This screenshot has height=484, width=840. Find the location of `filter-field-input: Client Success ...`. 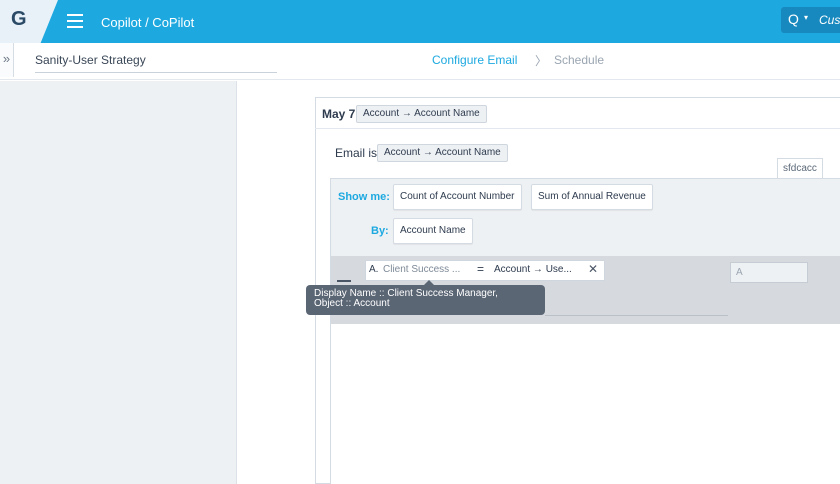

filter-field-input: Client Success ... is located at coordinates (421, 269).